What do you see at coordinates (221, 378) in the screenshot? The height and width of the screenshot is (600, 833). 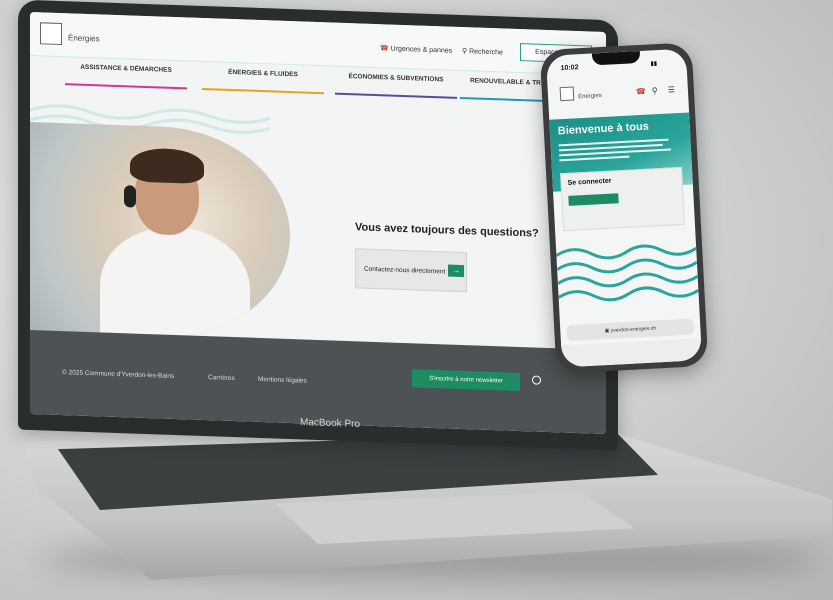 I see `footer-careers-link: Carrières` at bounding box center [221, 378].